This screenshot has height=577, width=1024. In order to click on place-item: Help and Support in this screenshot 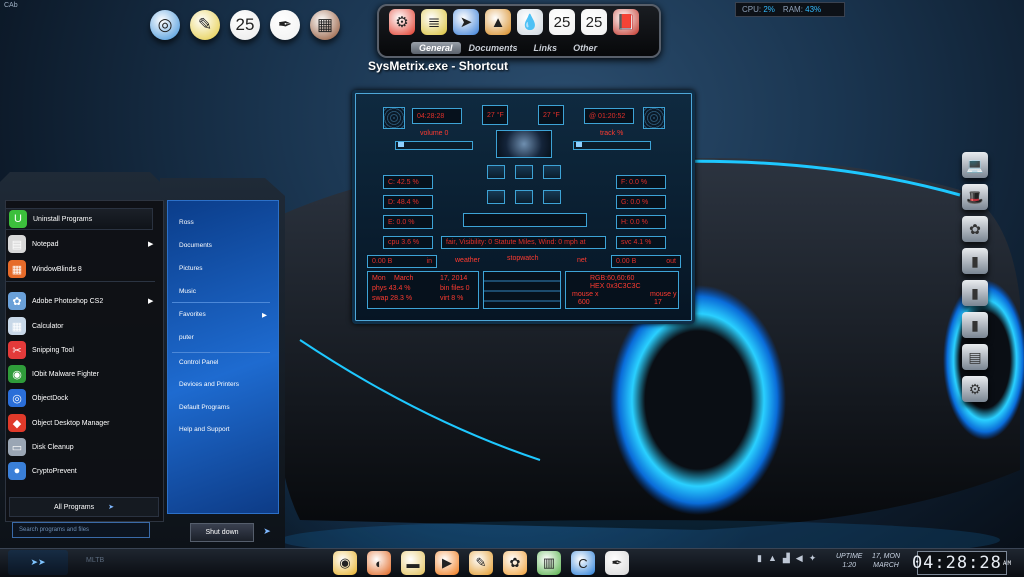, I will do `click(204, 429)`.